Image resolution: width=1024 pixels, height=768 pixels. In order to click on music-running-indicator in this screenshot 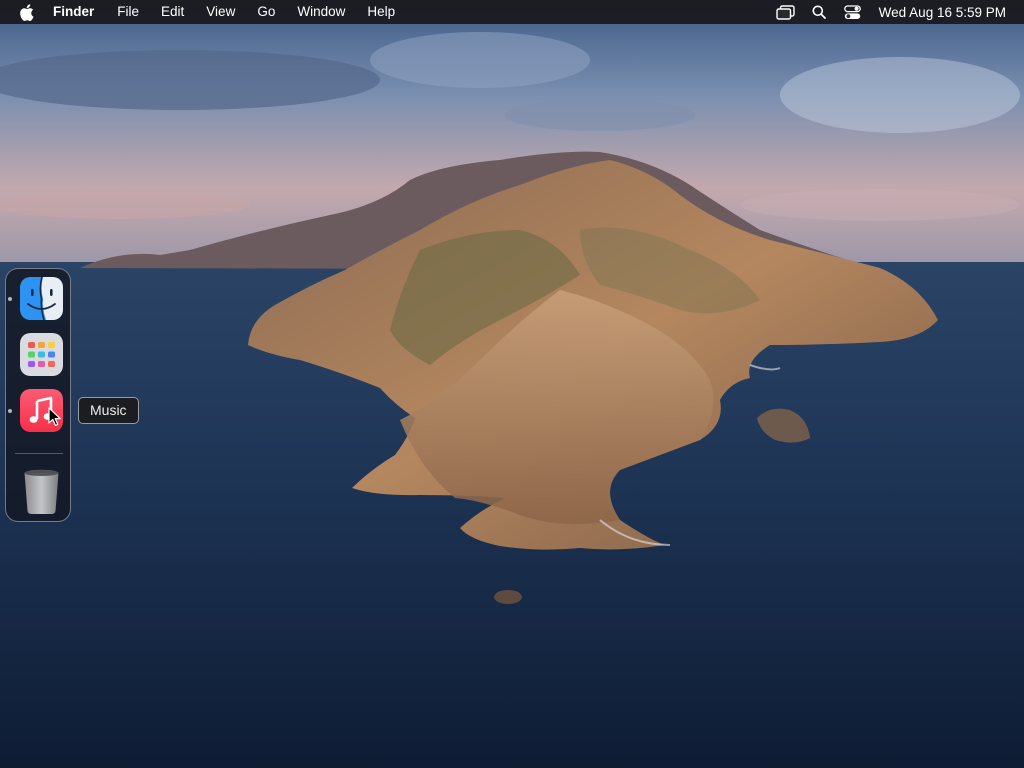, I will do `click(10, 411)`.